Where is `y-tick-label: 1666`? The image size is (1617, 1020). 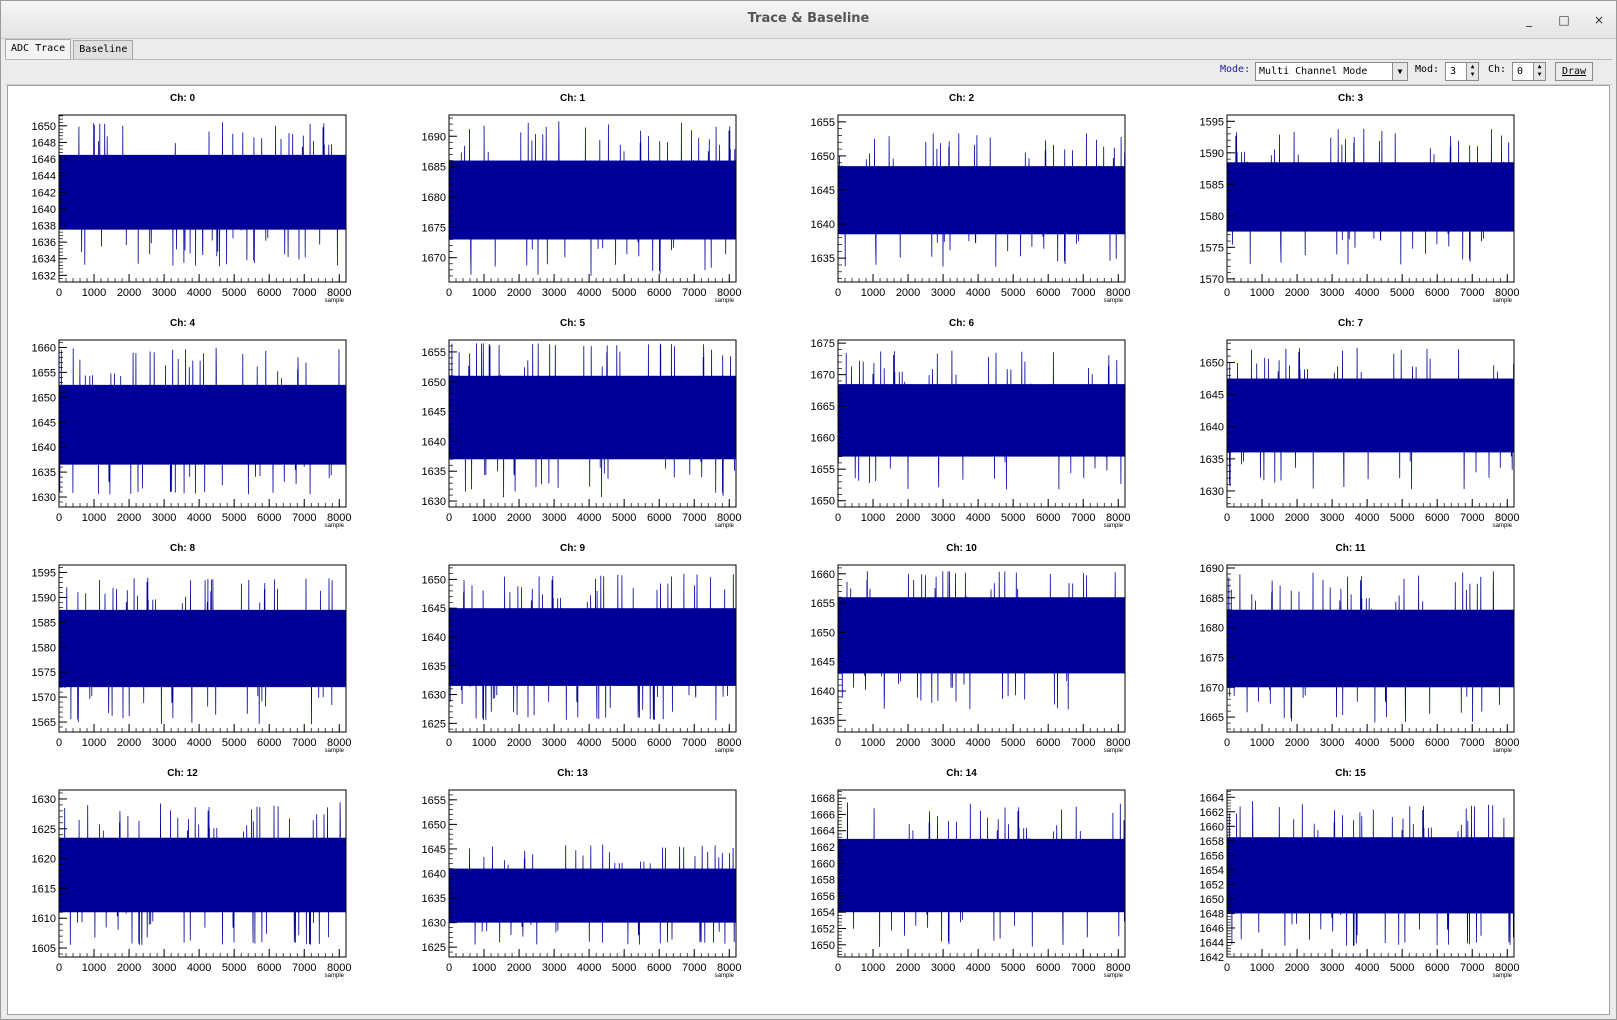 y-tick-label: 1666 is located at coordinates (823, 815).